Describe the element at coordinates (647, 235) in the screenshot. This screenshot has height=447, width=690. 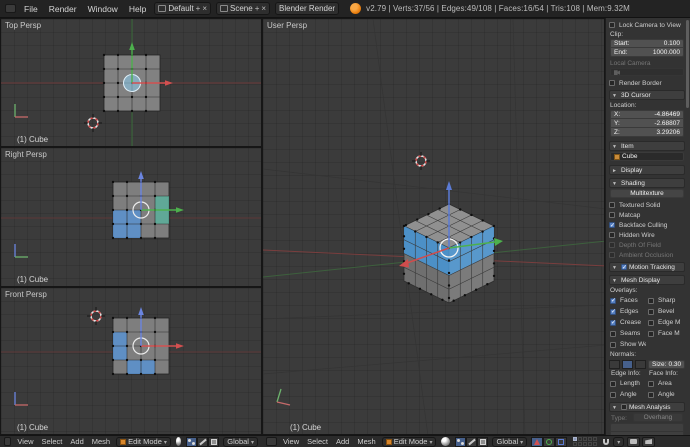
I see `hidden-wire-checkbox: Hidden Wire` at that location.